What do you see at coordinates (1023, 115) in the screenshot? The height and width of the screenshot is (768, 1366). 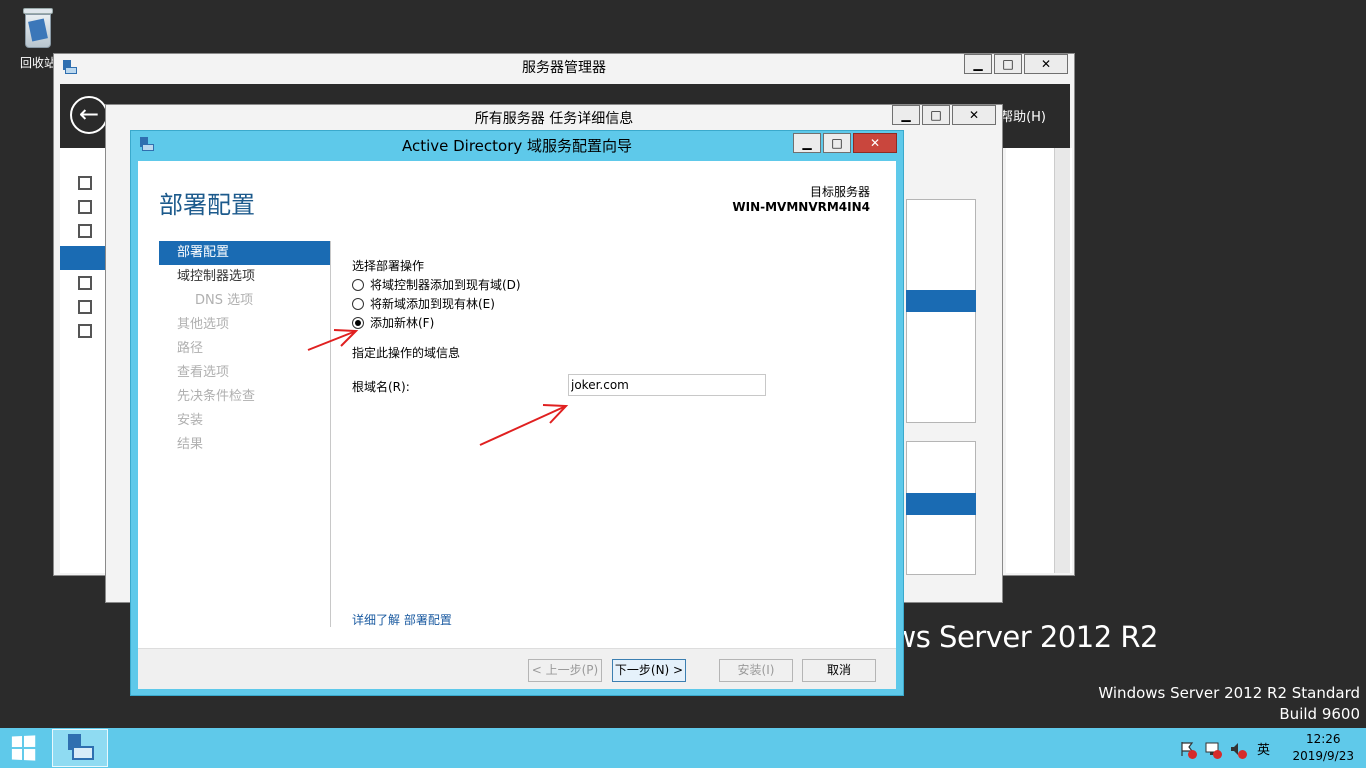 I see `help-menu: 帮助(H)` at bounding box center [1023, 115].